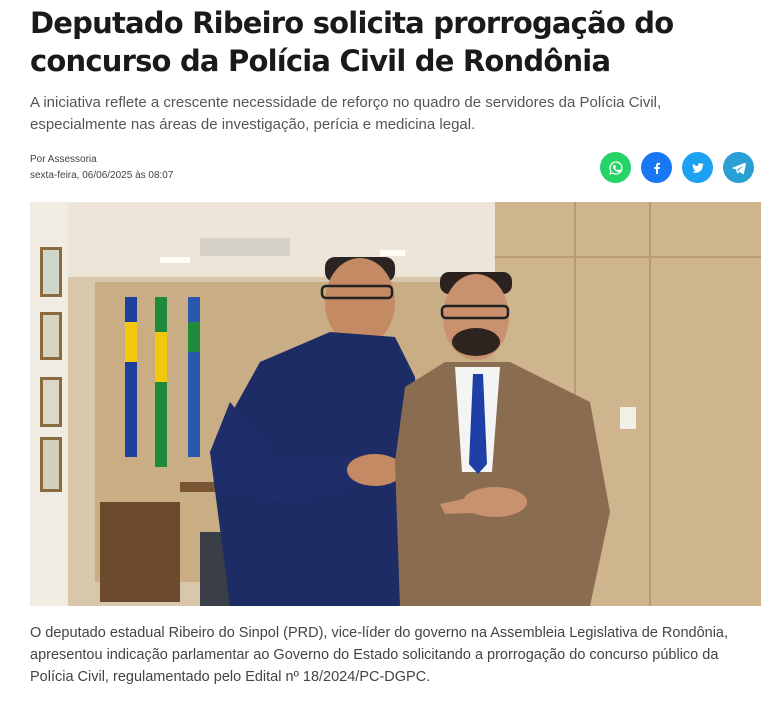 This screenshot has height=709, width=778. I want to click on twitter-icon, so click(697, 167).